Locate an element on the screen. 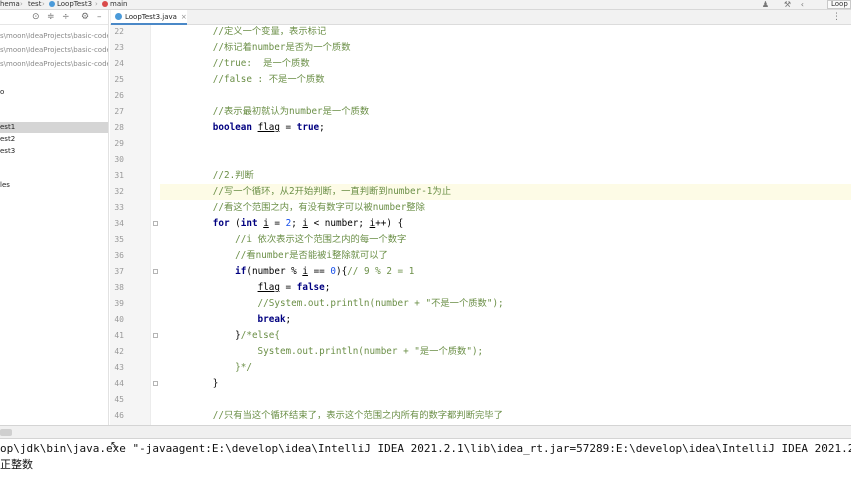 Image resolution: width=851 pixels, height=481 pixels. line-number: 43 is located at coordinates (119, 367).